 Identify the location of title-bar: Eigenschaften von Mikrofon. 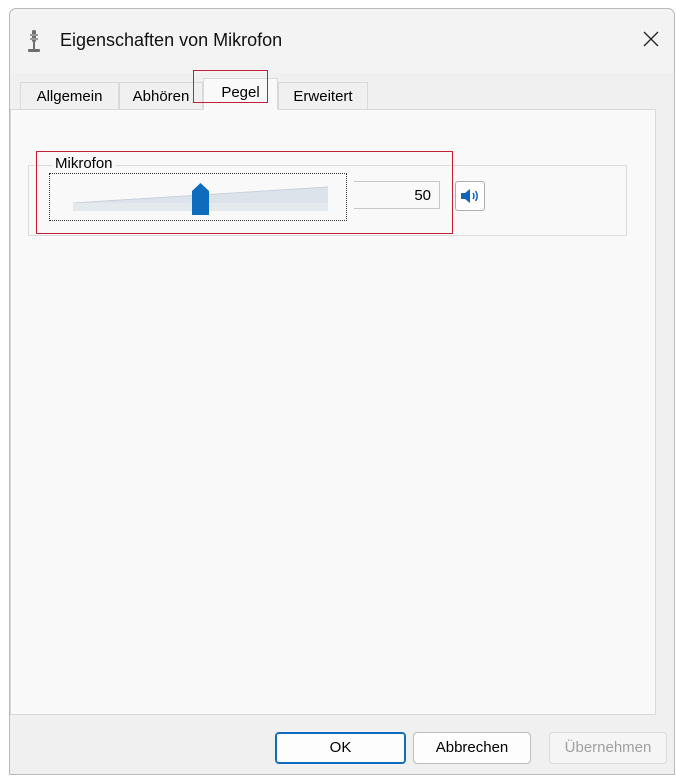
(342, 41).